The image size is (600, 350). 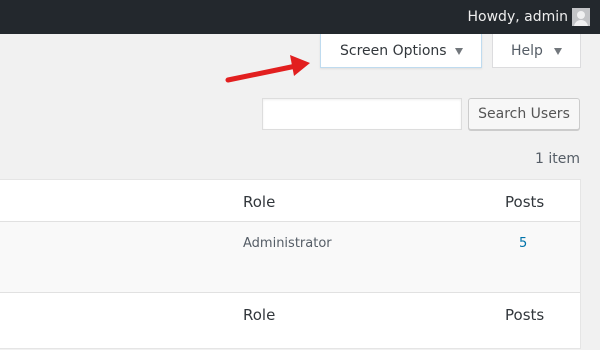 What do you see at coordinates (524, 202) in the screenshot?
I see `column-header-posts: Posts` at bounding box center [524, 202].